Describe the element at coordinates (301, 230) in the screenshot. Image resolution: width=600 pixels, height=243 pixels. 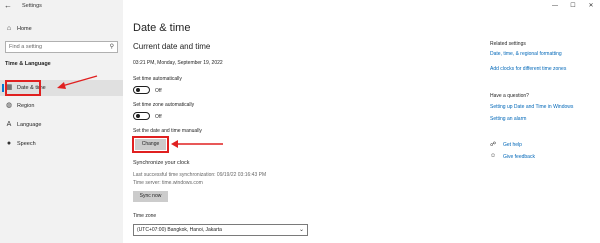
I see `chevron-down-icon: ⌄` at that location.